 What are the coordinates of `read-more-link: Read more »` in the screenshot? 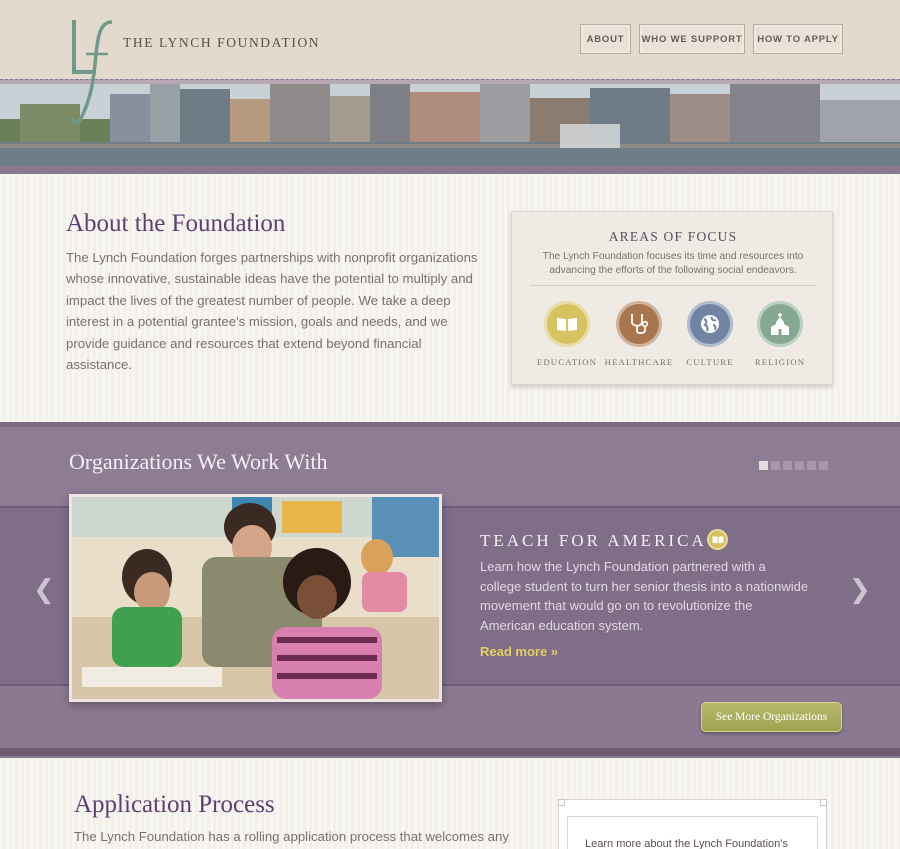 It's located at (519, 651).